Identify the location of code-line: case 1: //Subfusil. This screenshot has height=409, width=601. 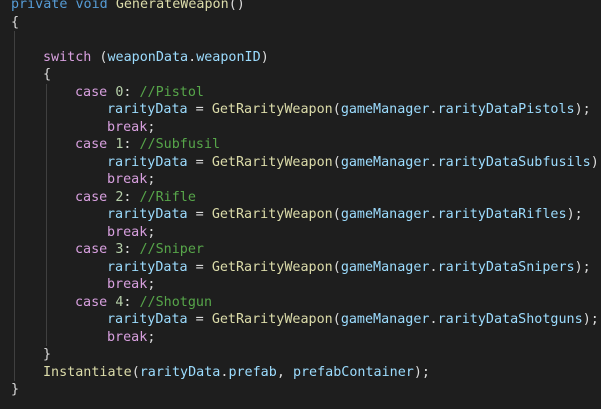
(147, 145).